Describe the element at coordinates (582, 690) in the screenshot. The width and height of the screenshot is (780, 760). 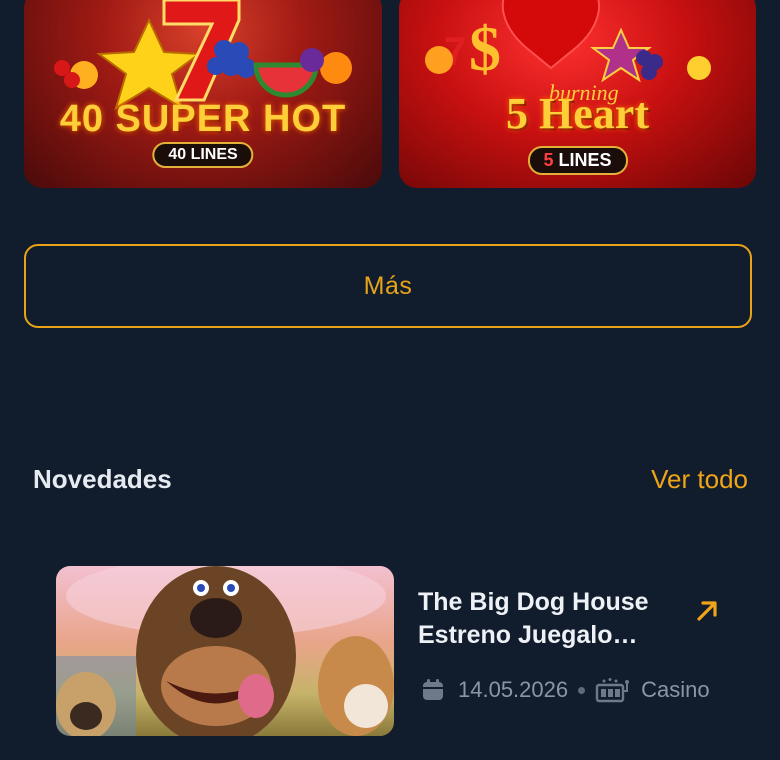
I see `meta-separator` at that location.